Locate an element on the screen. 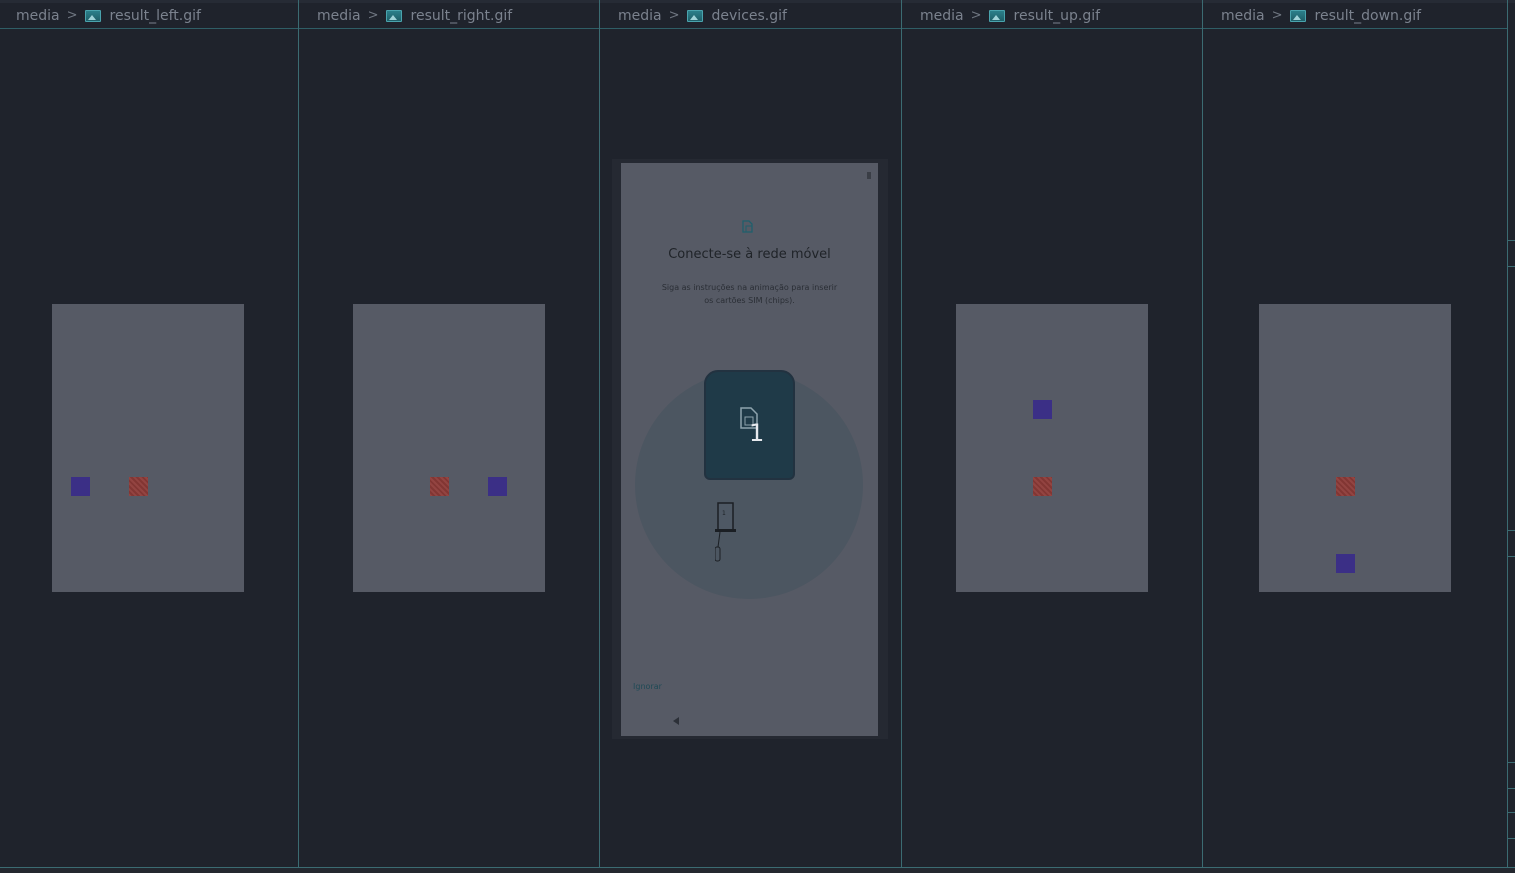  breadcrumb: media > result_up.gif is located at coordinates (1052, 16).